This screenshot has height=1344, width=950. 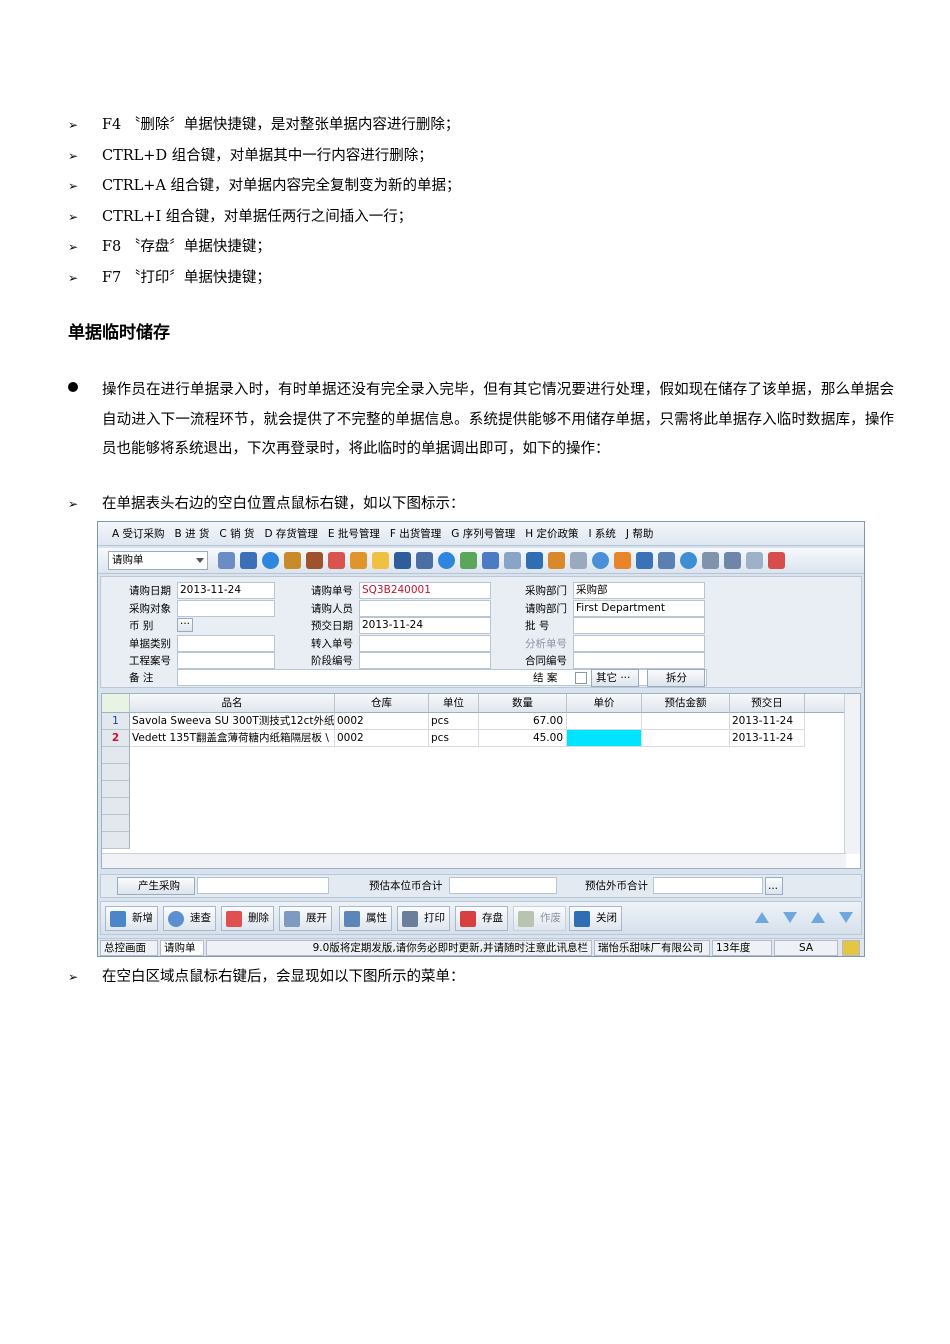 What do you see at coordinates (425, 625) in the screenshot?
I see `deliver-field: 2013-11-24` at bounding box center [425, 625].